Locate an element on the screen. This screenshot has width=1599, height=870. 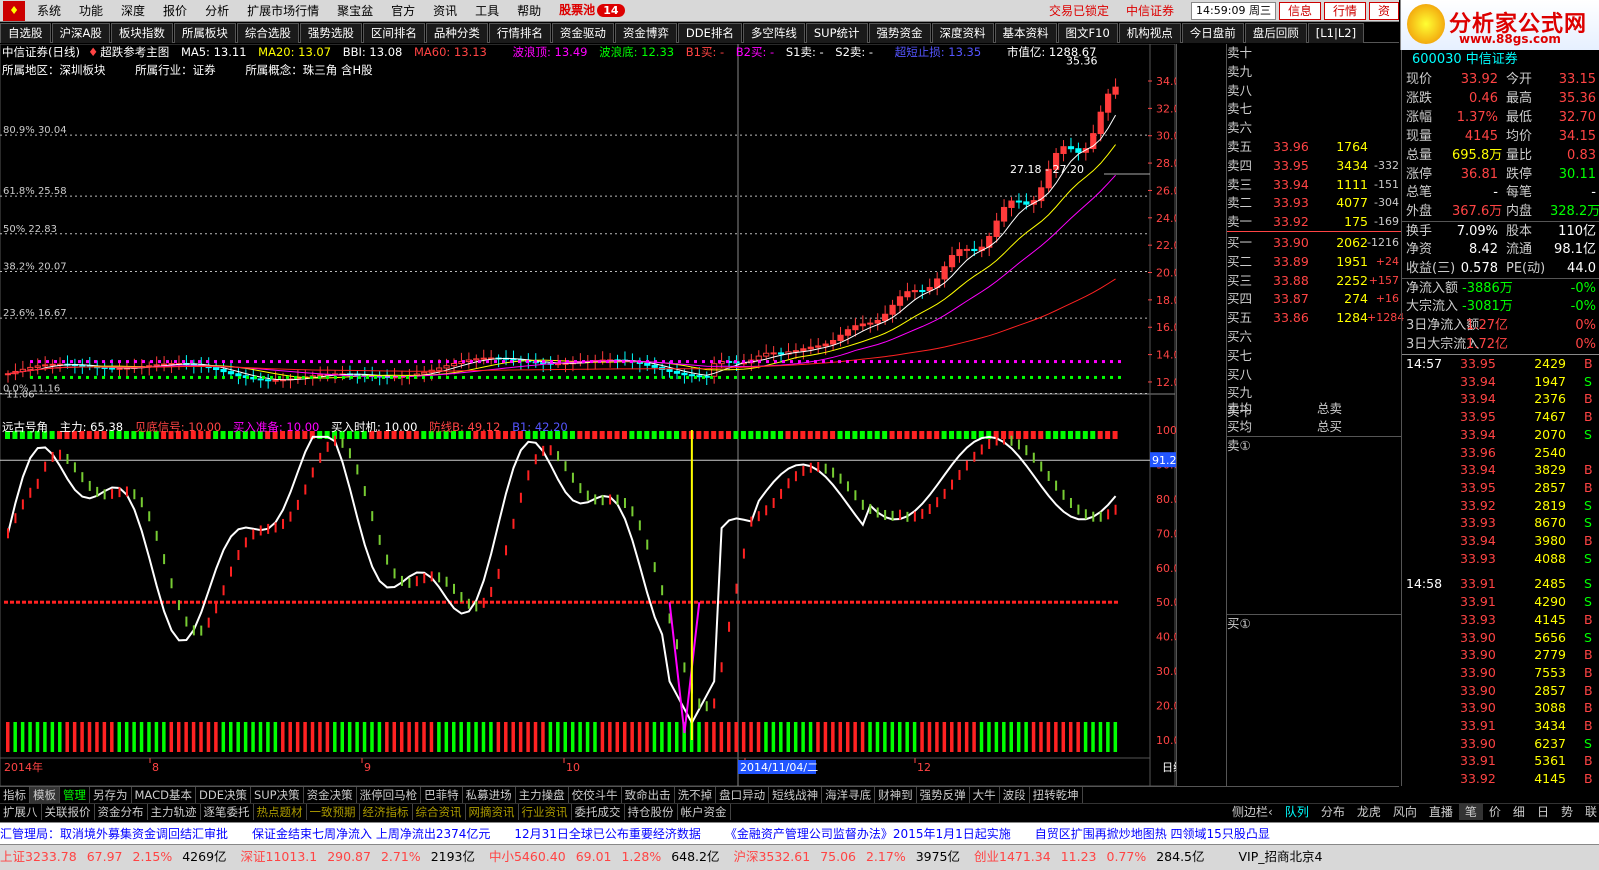
app-logo-icon: ♦ is located at coordinates (14, 10).